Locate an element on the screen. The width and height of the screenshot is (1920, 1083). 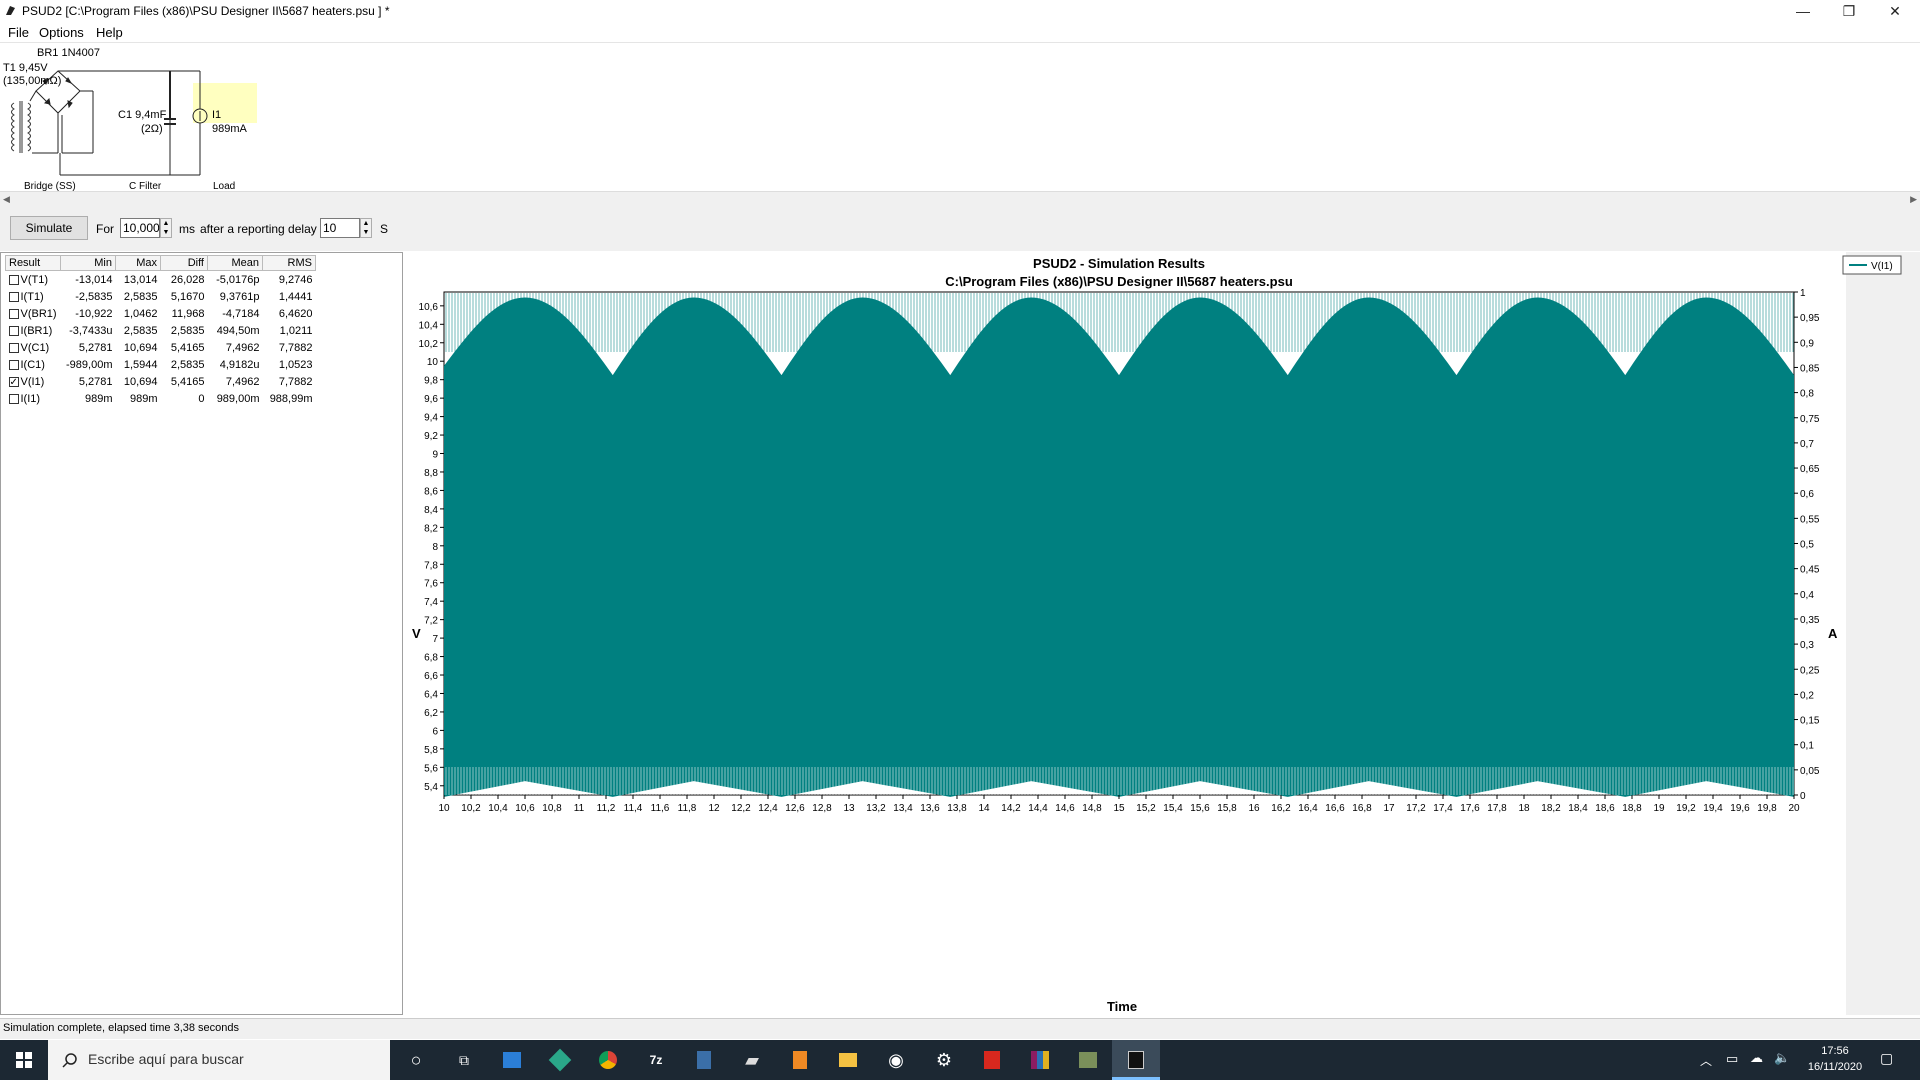
x-tick-label: 18,8 is located at coordinates (1632, 808).